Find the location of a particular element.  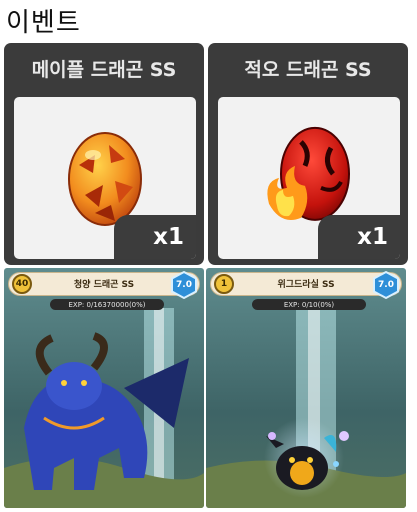

exp-bar: EXP: 0/16370000(0%) is located at coordinates (107, 304).